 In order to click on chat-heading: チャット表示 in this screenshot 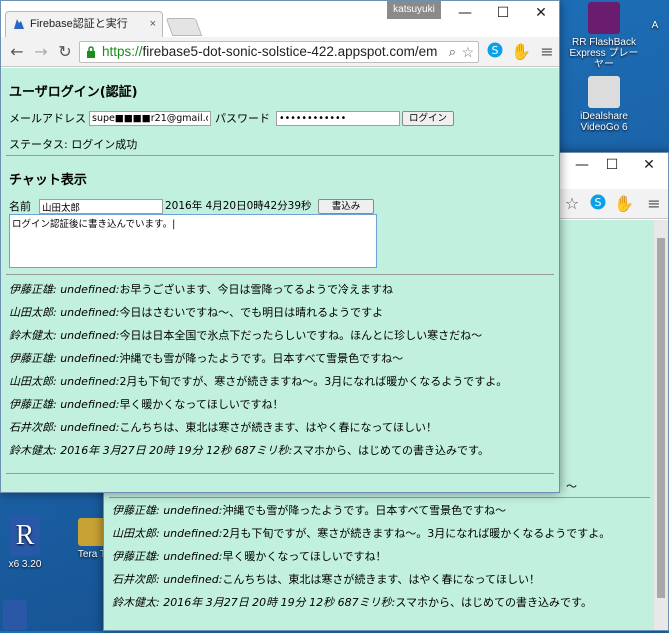, I will do `click(48, 180)`.